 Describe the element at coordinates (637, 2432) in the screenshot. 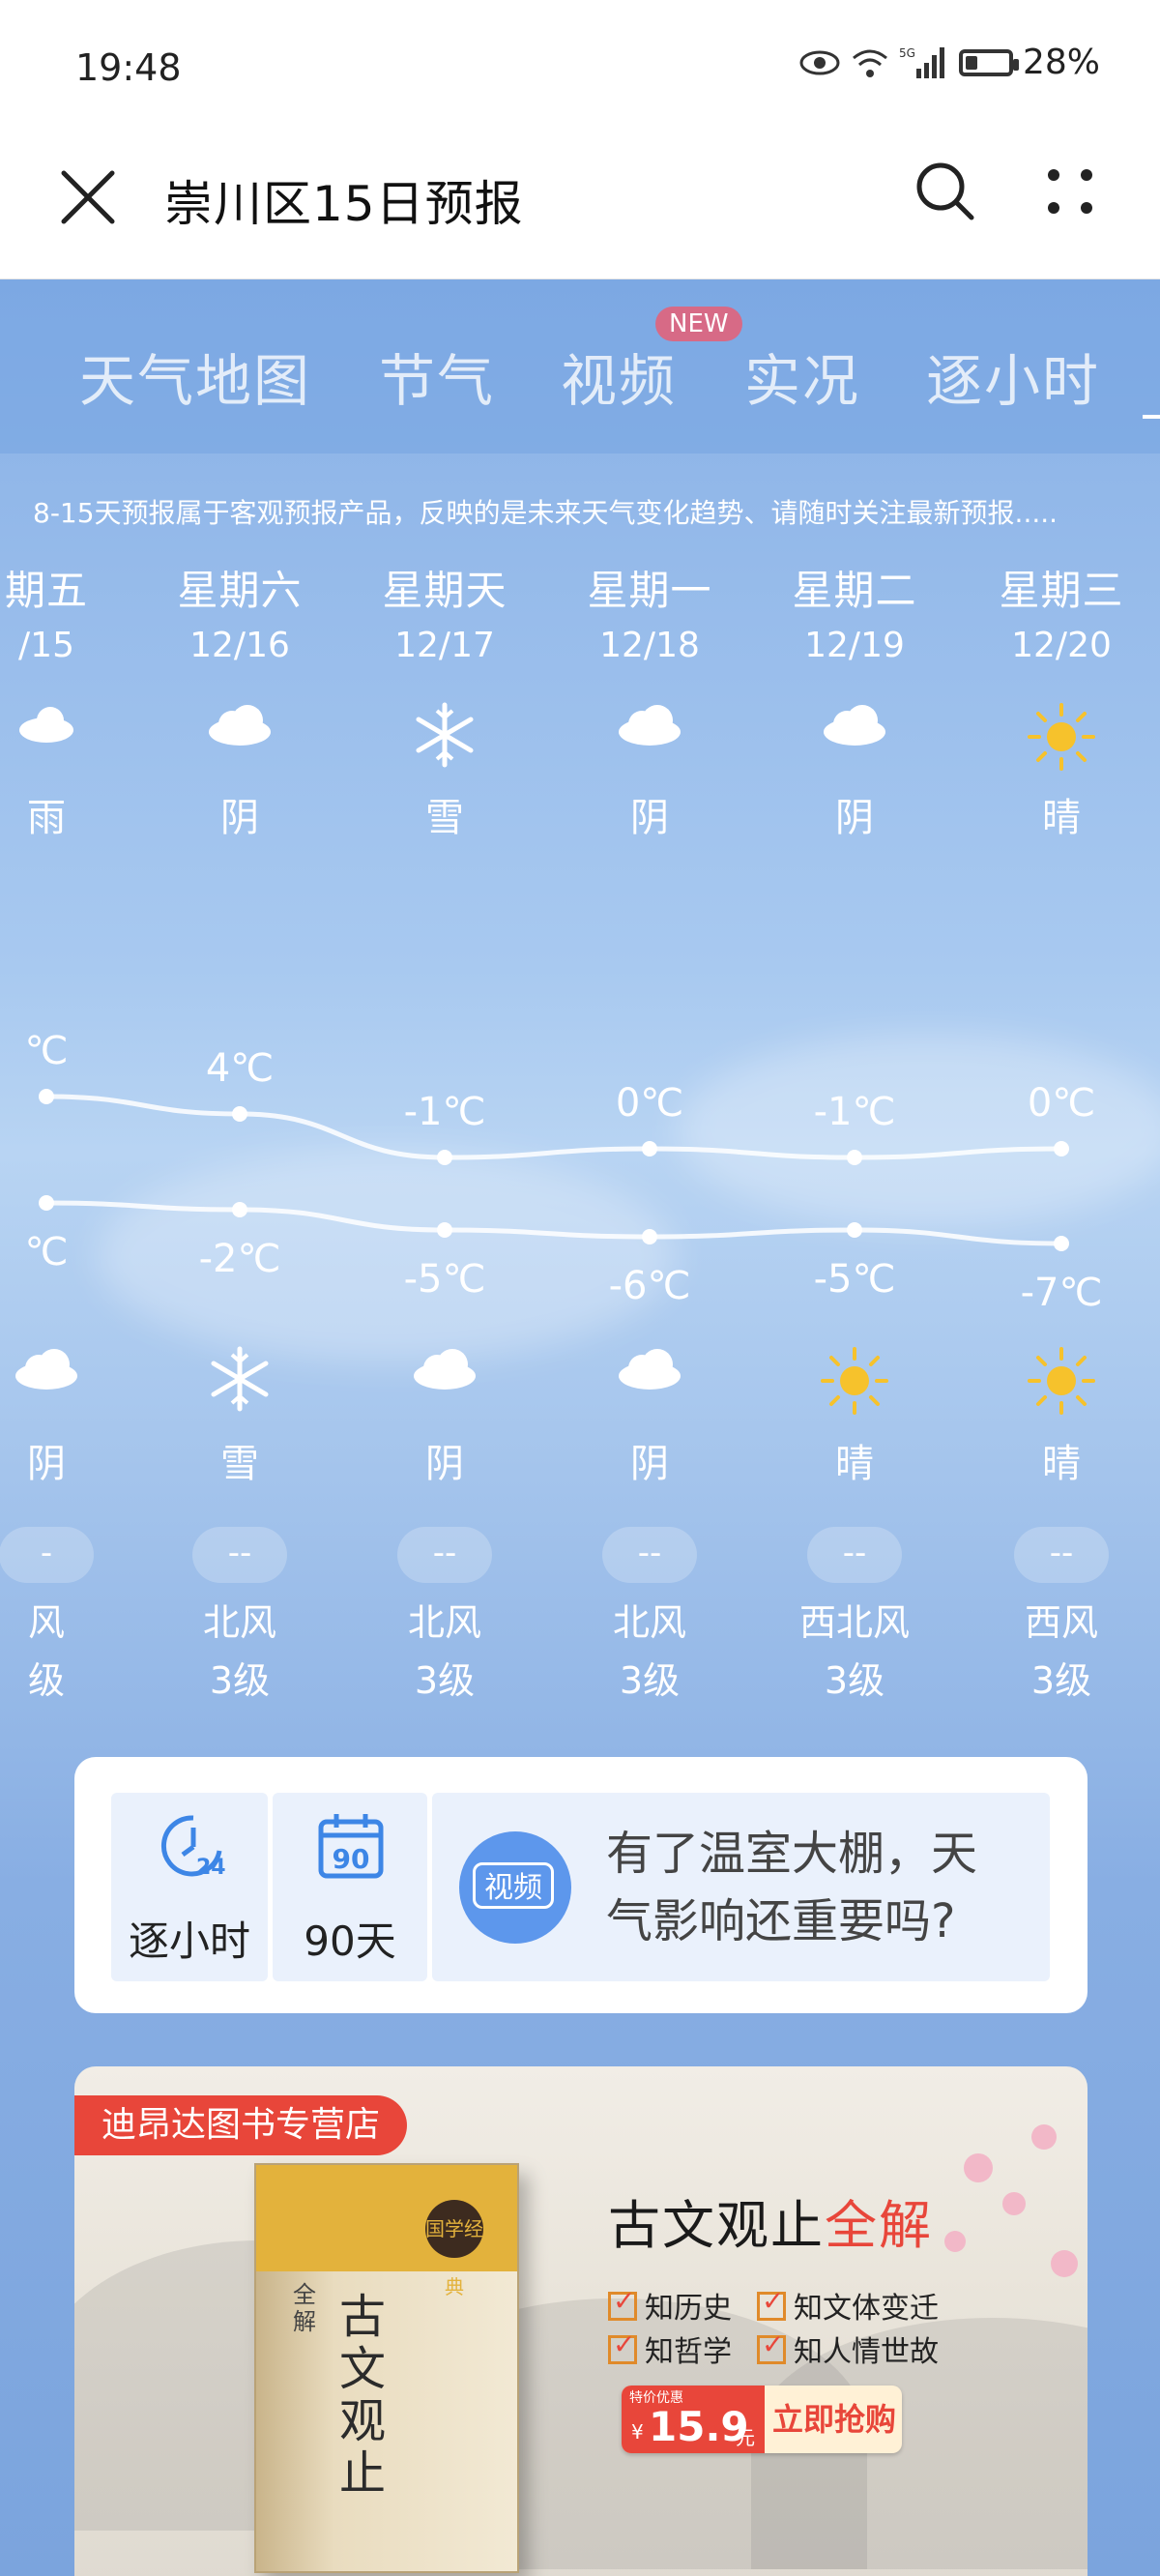

I see `price-currency: ¥` at that location.